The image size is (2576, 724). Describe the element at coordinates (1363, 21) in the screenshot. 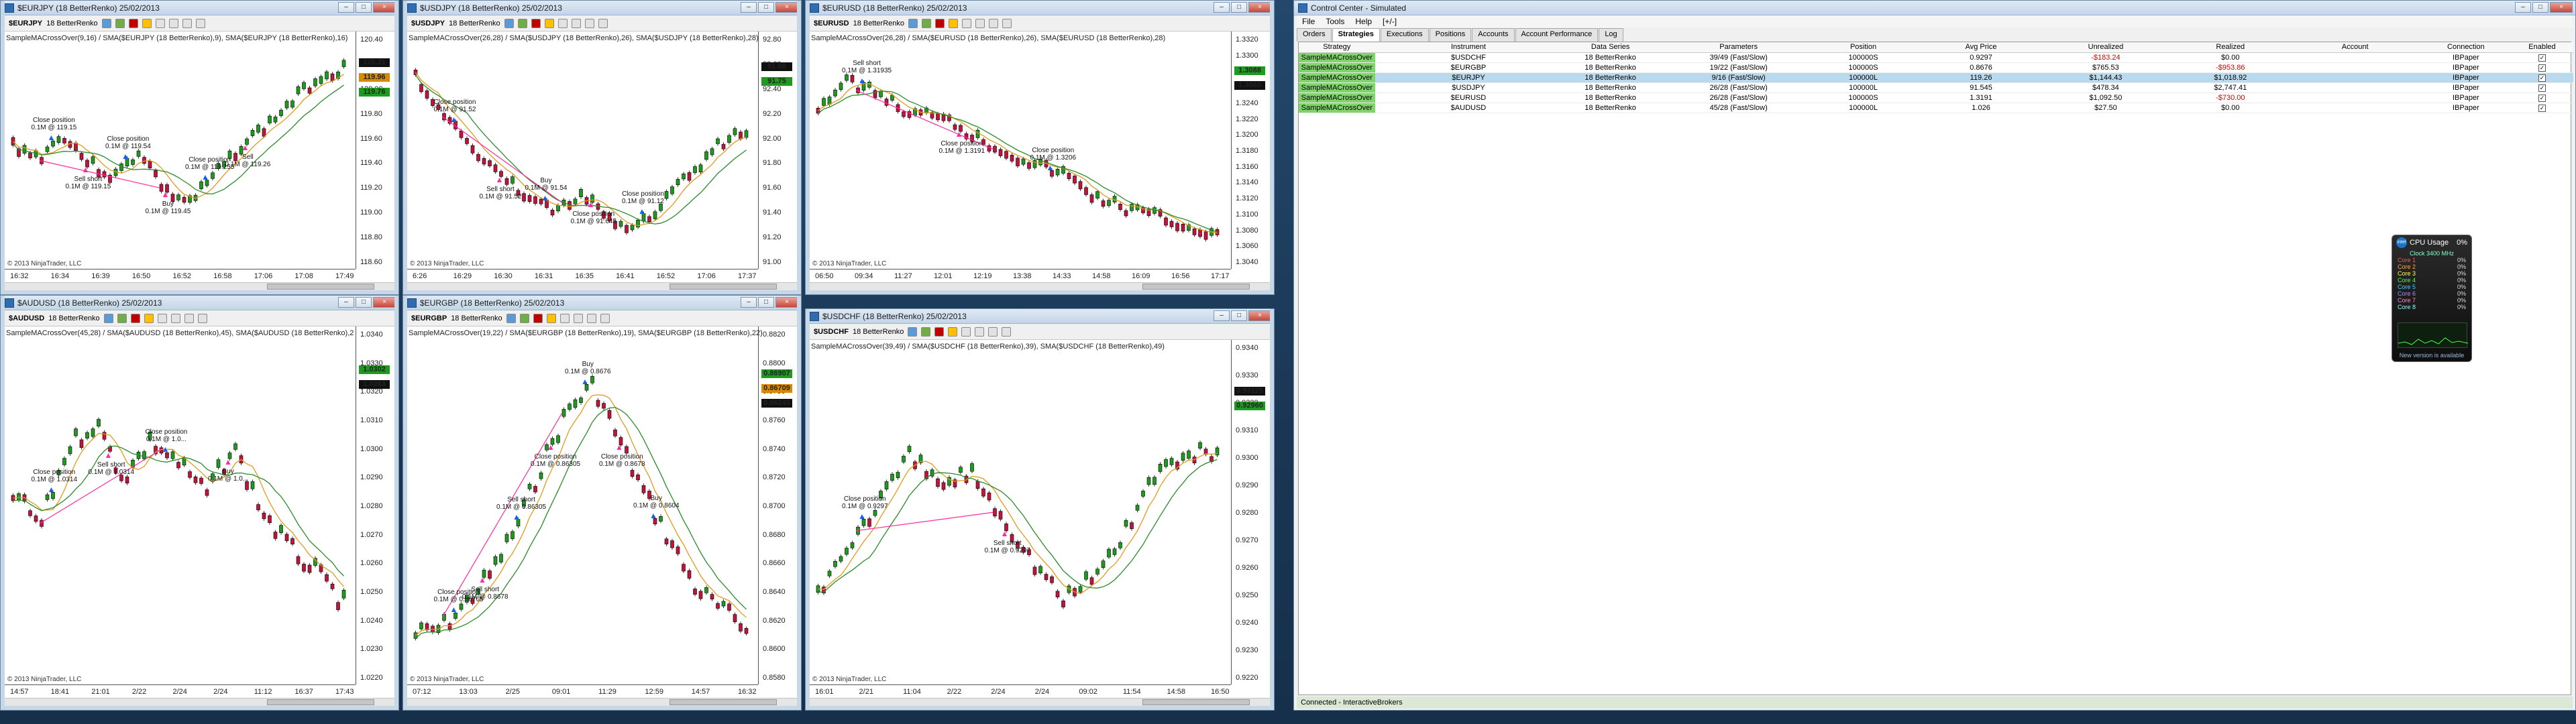

I see `menu-help: Help` at that location.